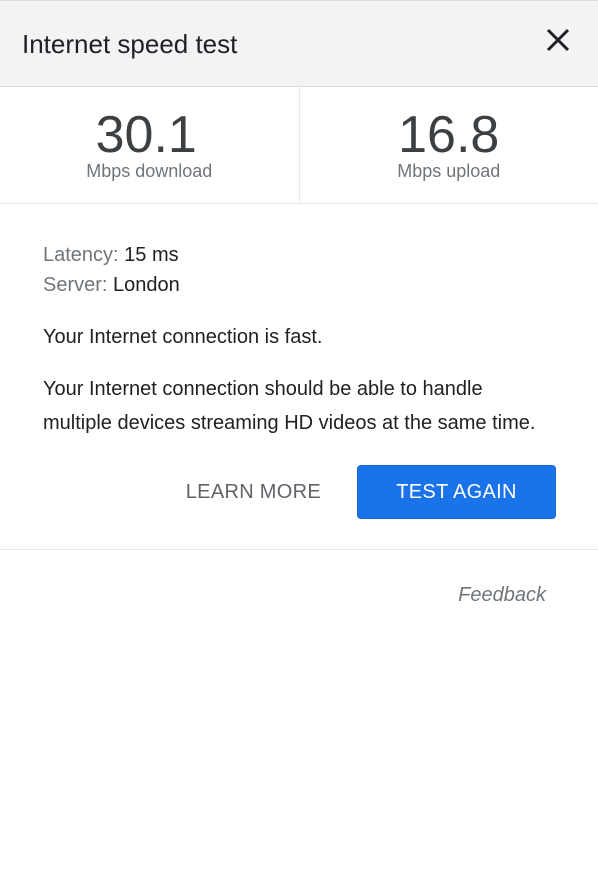  I want to click on server-label: Server:, so click(75, 285).